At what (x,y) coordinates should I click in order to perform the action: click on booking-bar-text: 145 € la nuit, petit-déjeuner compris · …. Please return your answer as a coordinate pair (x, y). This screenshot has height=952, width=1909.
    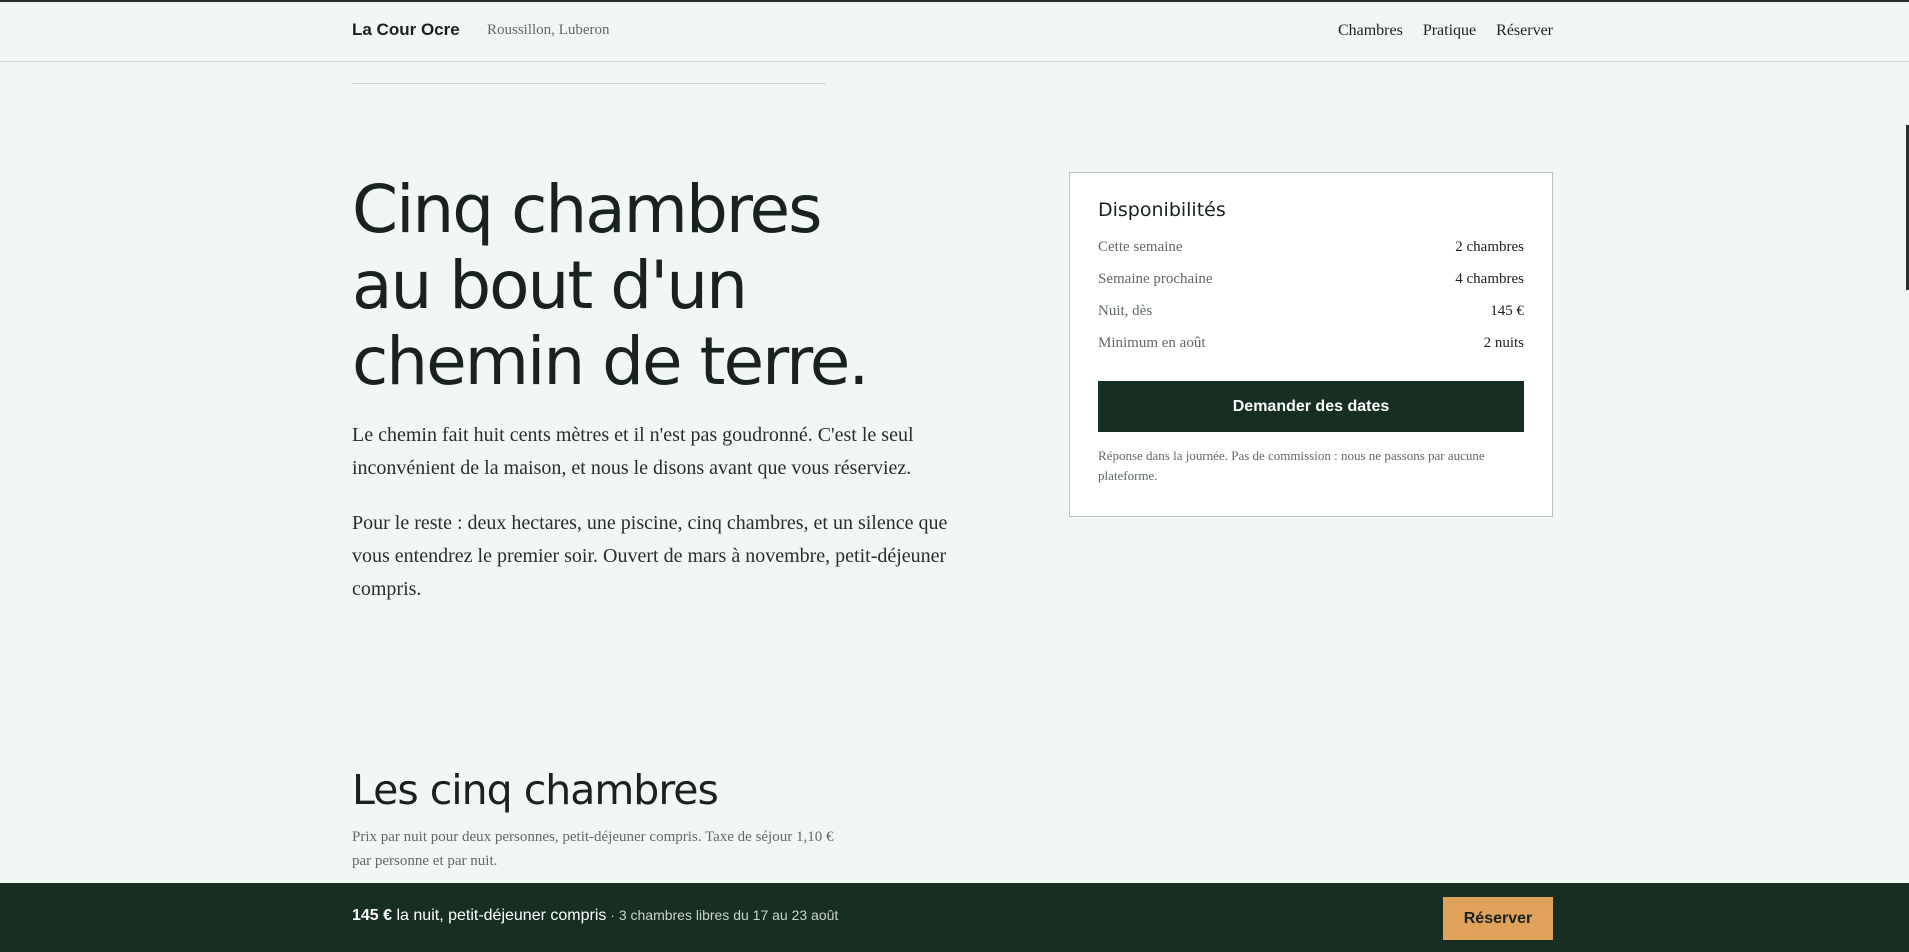
    Looking at the image, I should click on (595, 916).